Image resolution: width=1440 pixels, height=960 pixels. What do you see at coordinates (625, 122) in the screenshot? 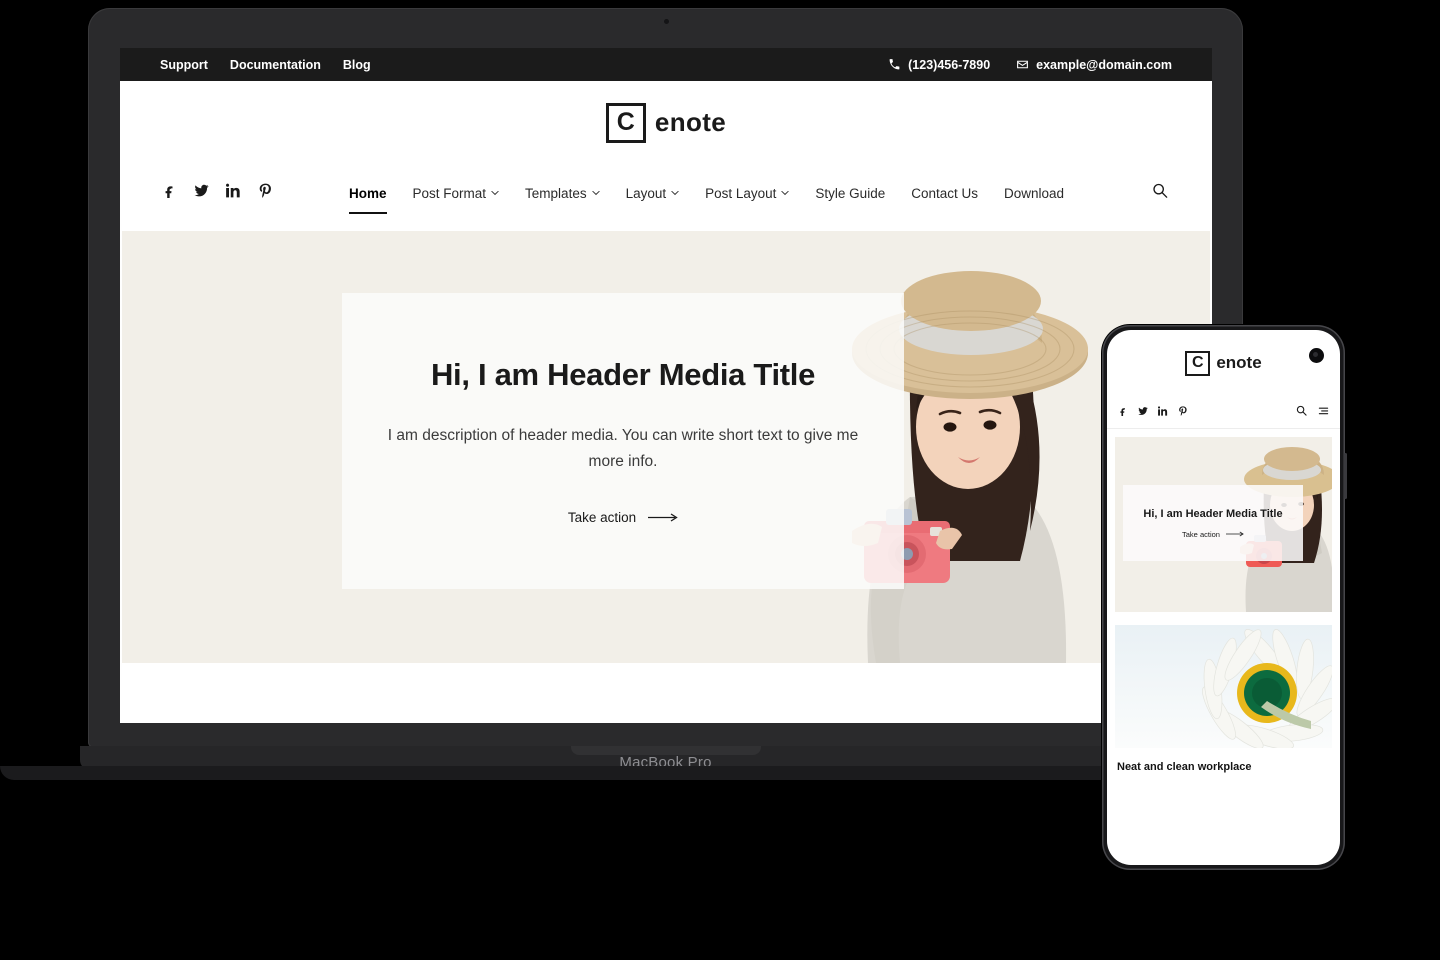
I see `logo-mark: C` at bounding box center [625, 122].